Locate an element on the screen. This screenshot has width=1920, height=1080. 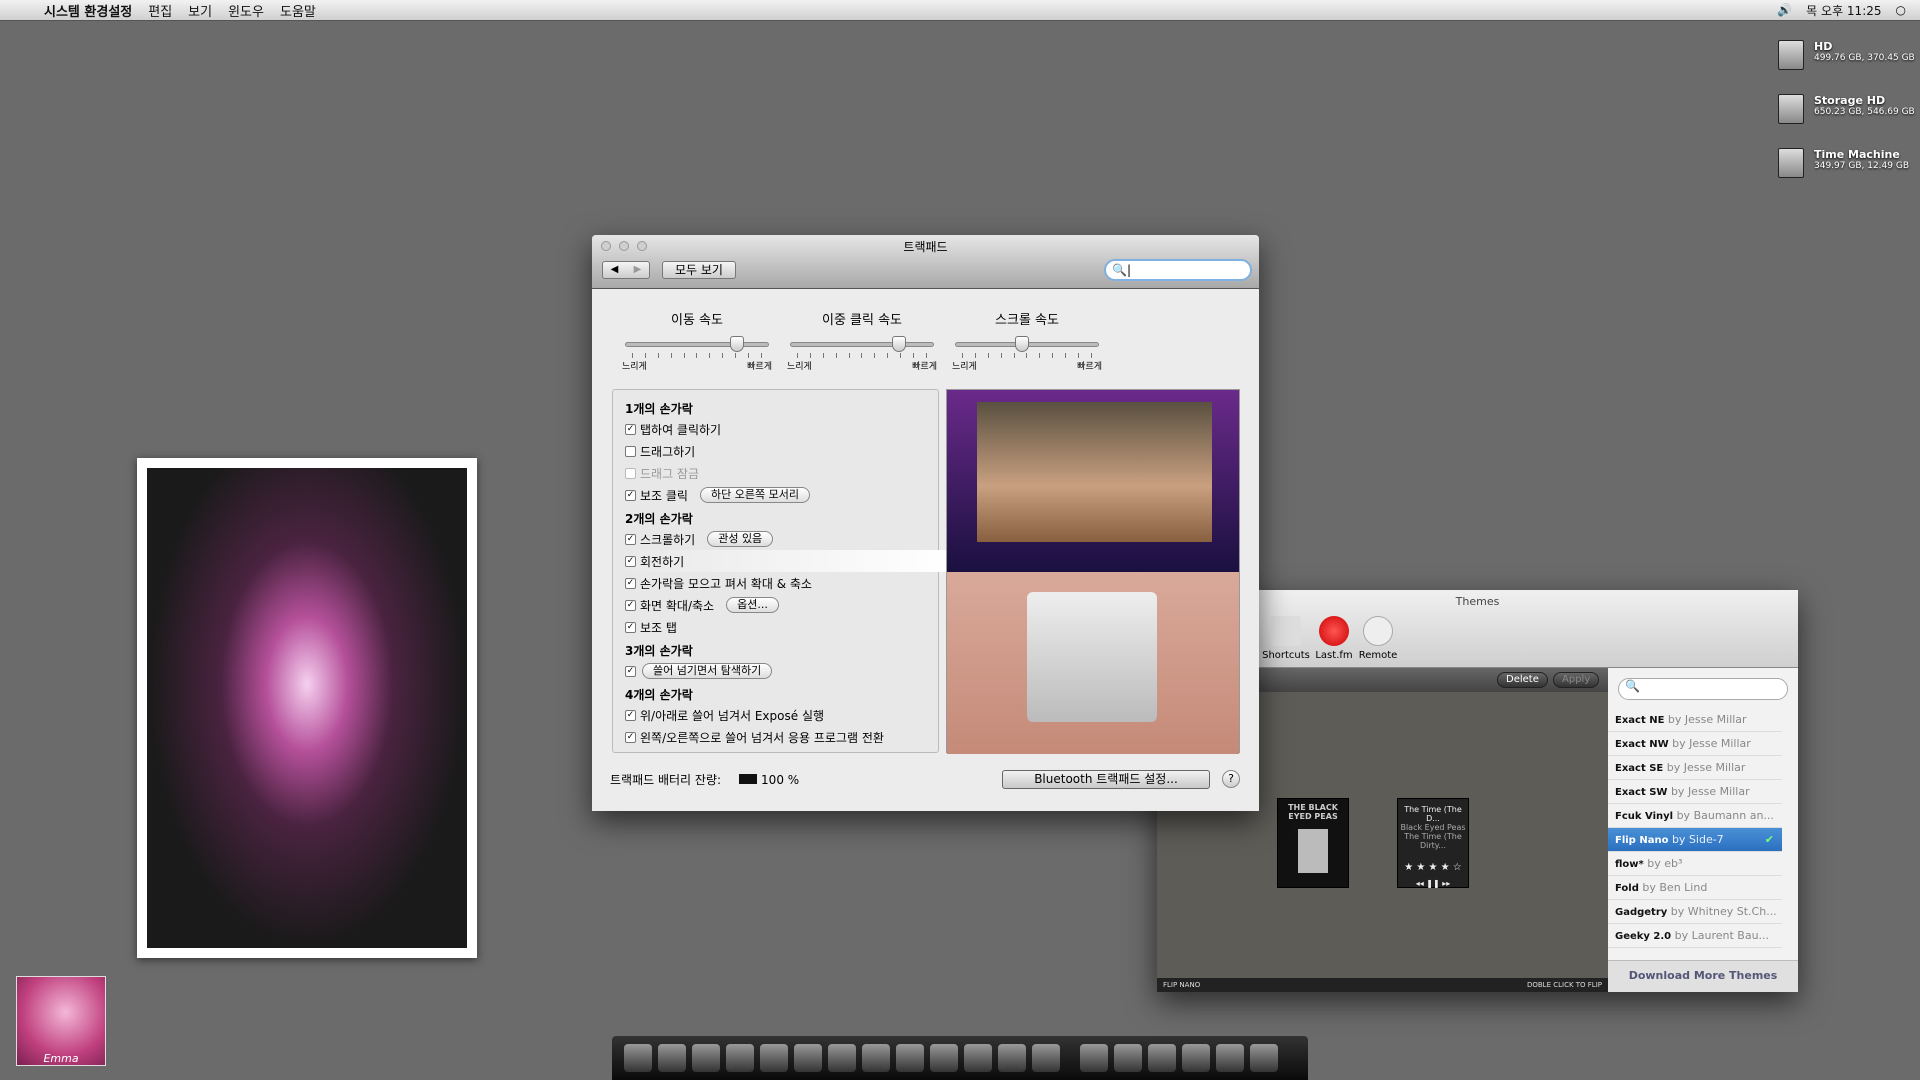
system-prefs-icon is located at coordinates (1046, 1058).